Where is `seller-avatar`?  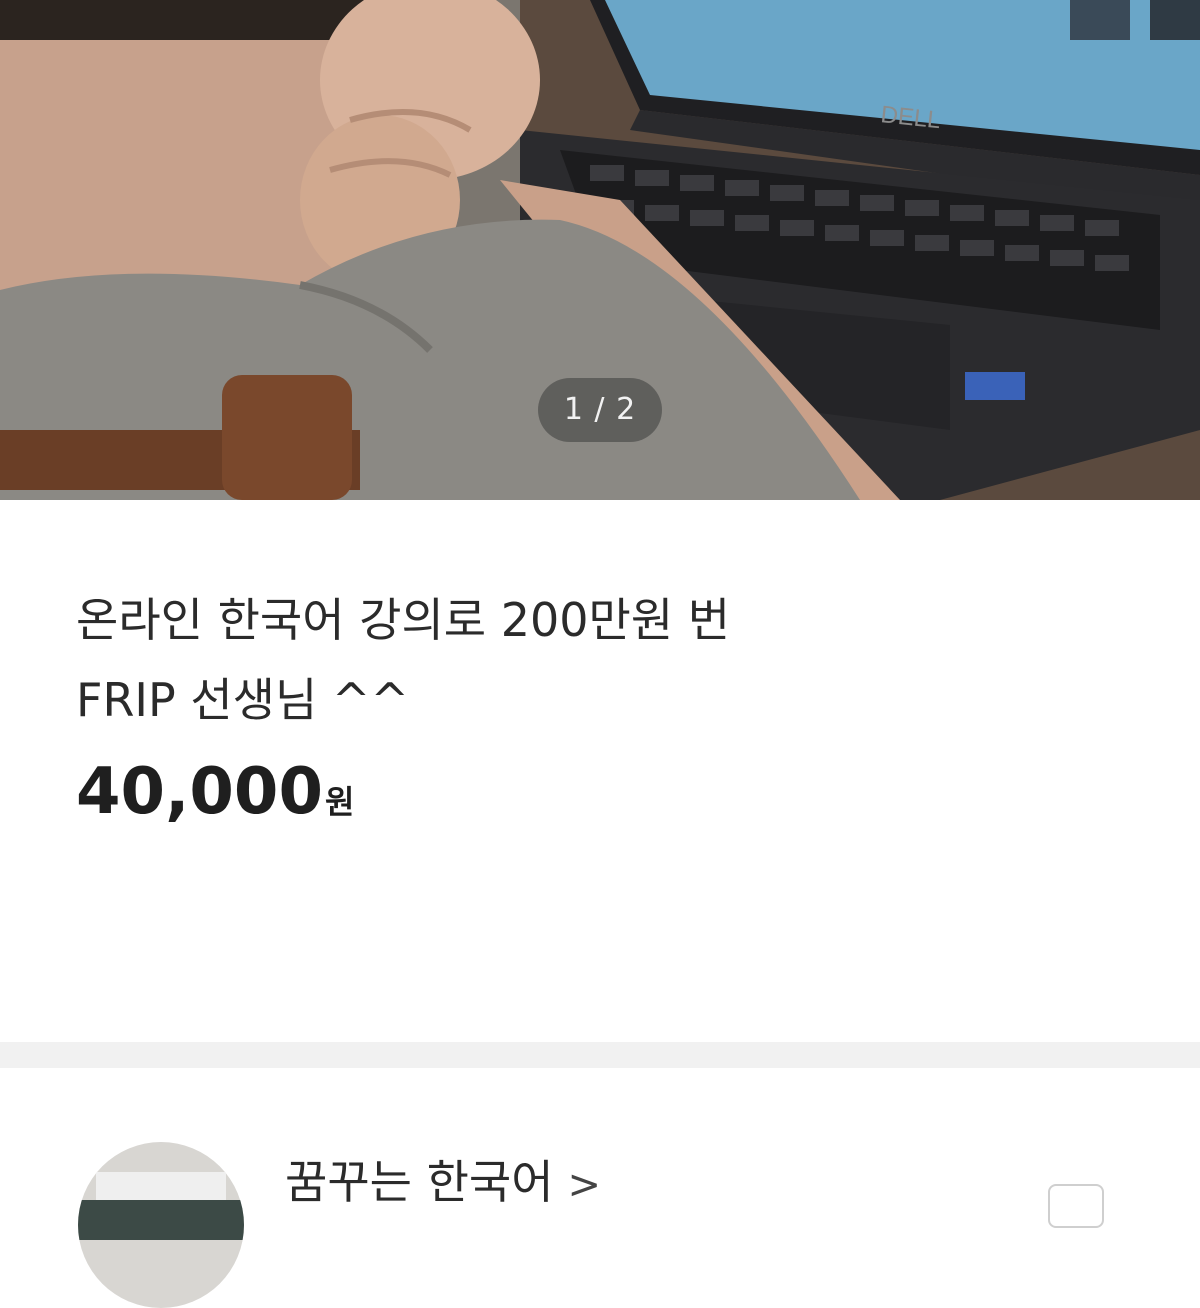 seller-avatar is located at coordinates (161, 1225).